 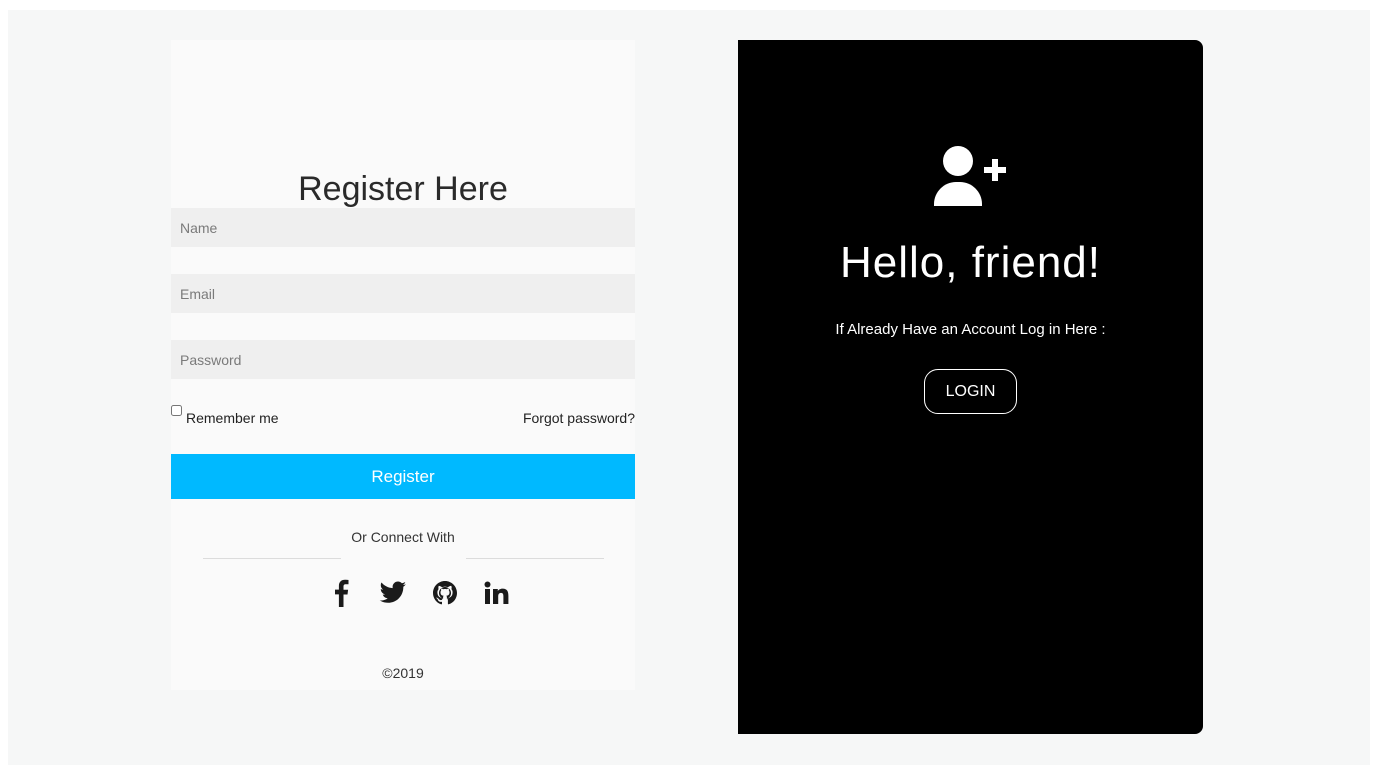 What do you see at coordinates (445, 593) in the screenshot?
I see `github-icon` at bounding box center [445, 593].